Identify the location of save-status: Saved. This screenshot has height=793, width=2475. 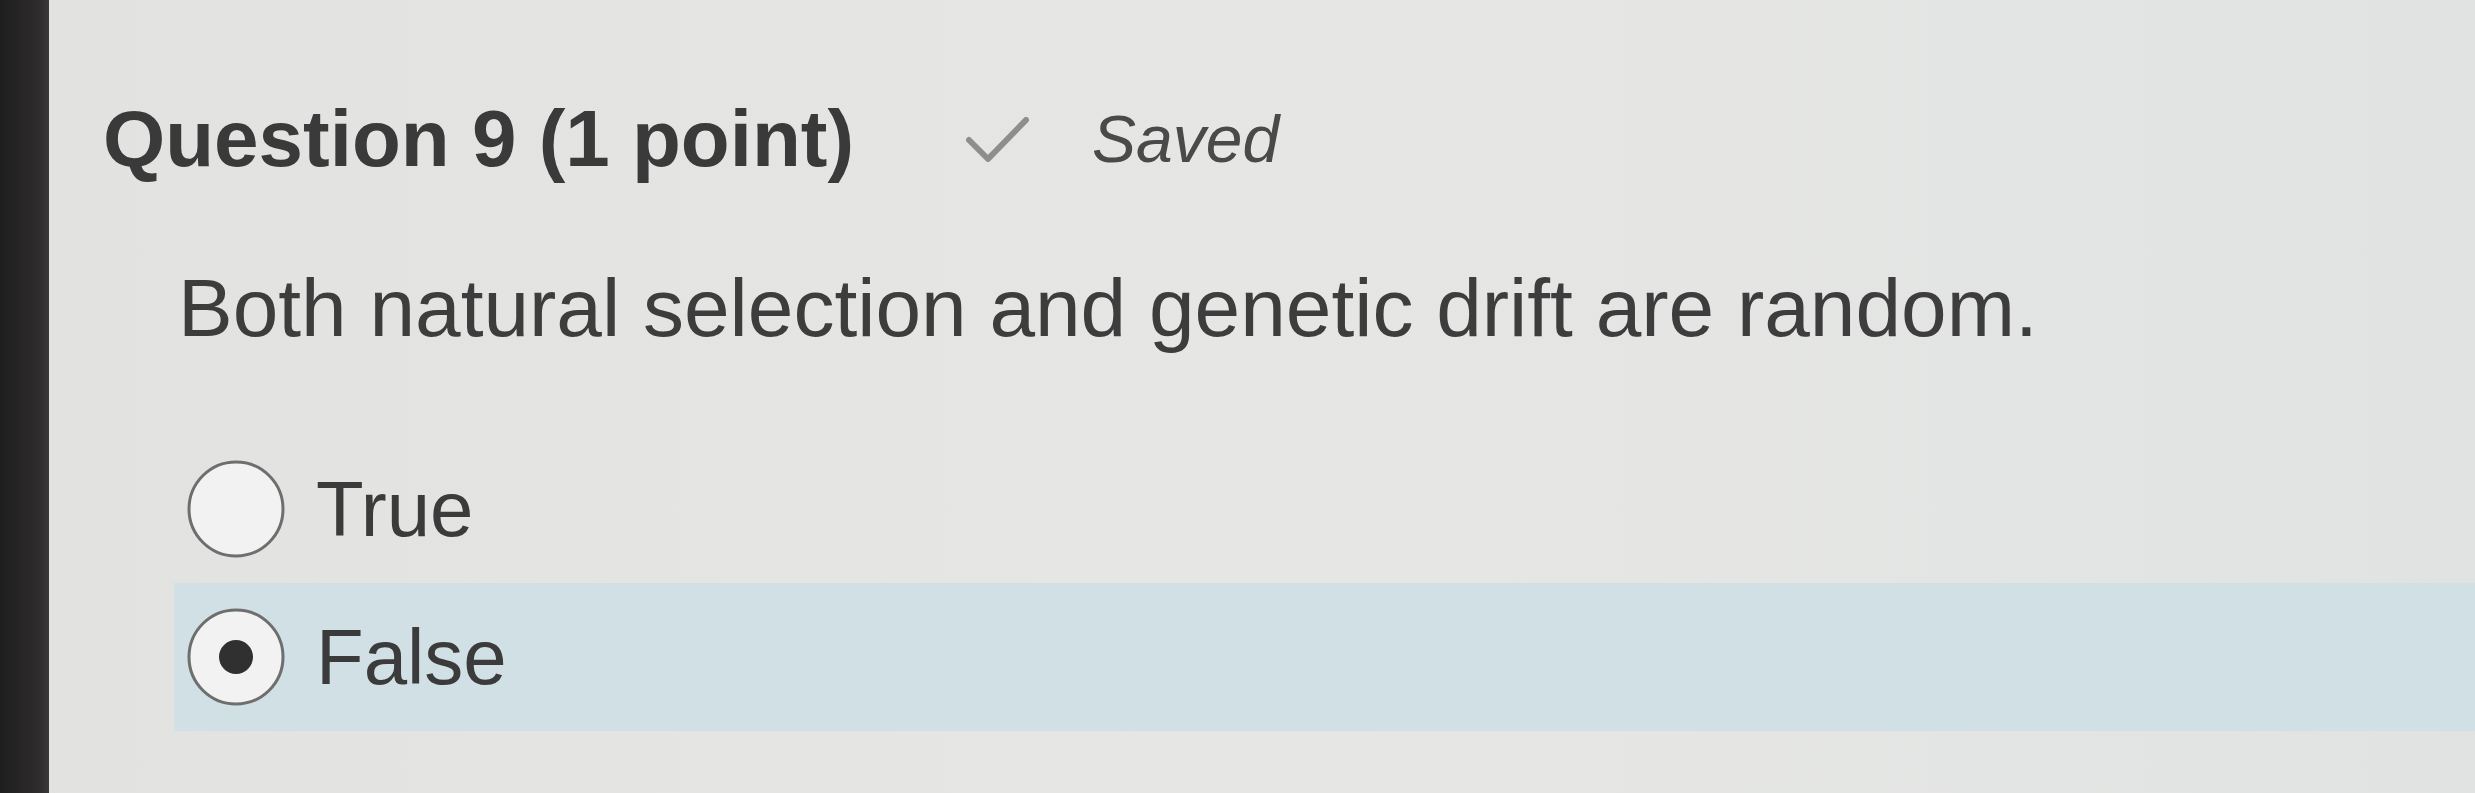
(1186, 139).